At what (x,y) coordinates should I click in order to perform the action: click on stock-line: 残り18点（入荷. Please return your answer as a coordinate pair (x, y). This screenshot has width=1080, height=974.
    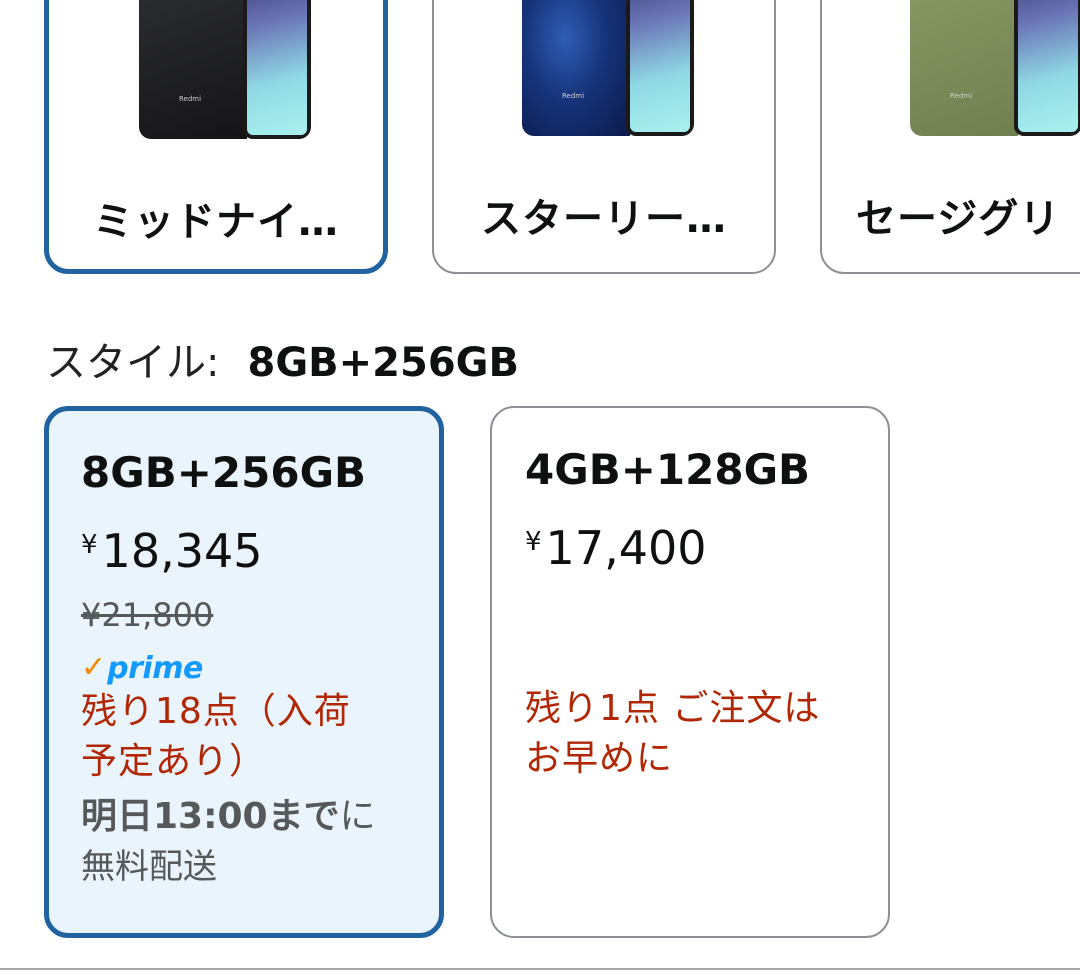
    Looking at the image, I should click on (216, 711).